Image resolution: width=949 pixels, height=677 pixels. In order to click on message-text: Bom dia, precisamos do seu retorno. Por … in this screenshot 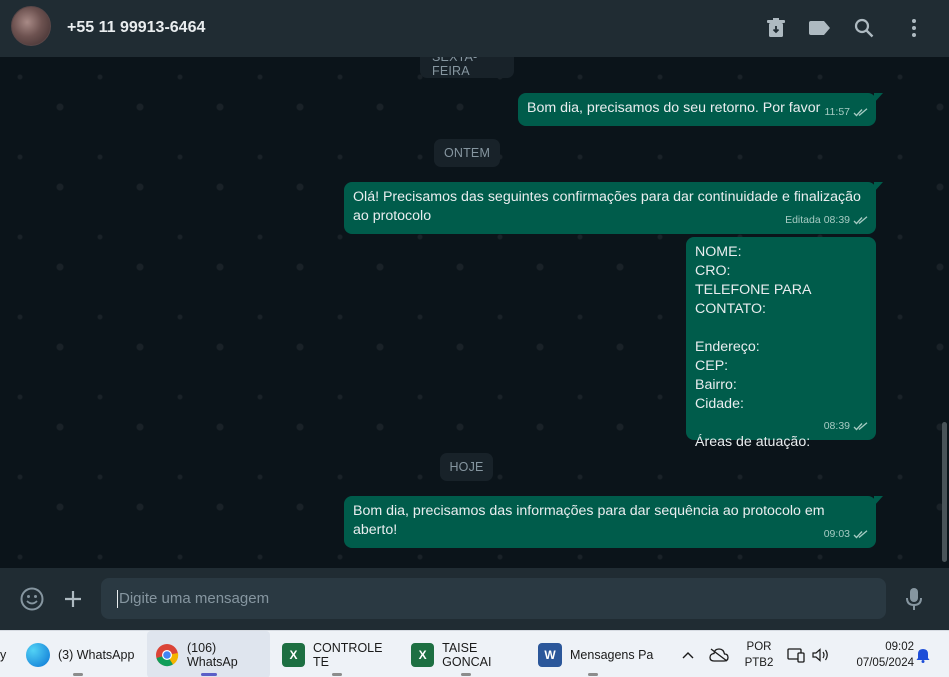, I will do `click(674, 108)`.